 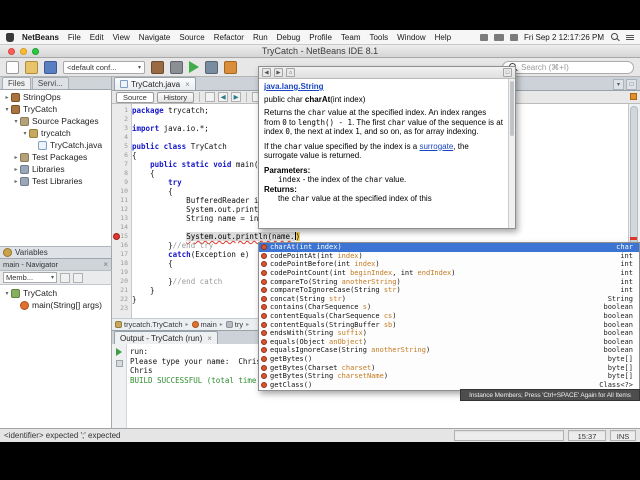 I want to click on gutter-line: 22, so click(x=121, y=299).